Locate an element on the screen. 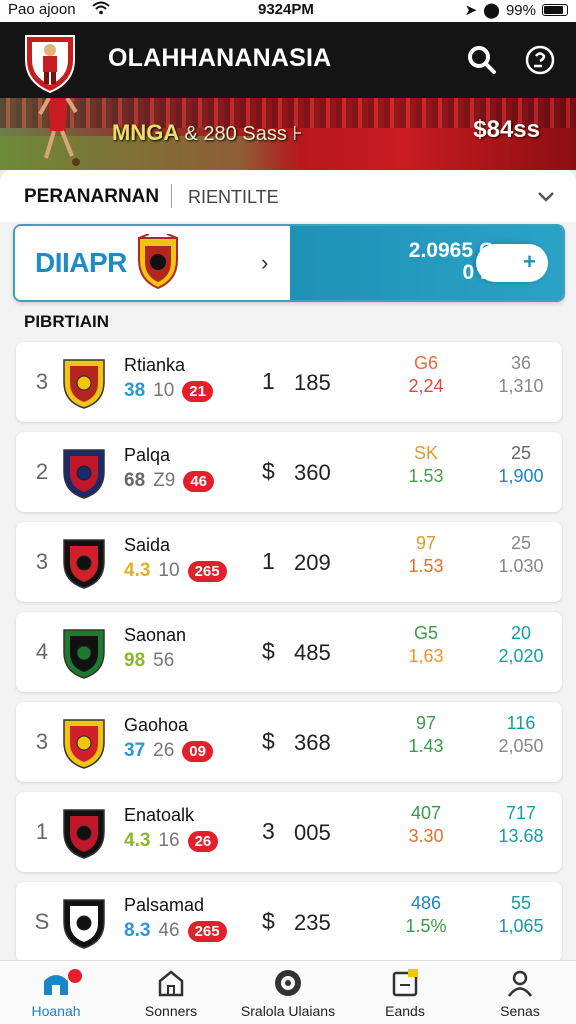 This screenshot has height=1024, width=576. team-odds-col2: 25 1,900 is located at coordinates (521, 465).